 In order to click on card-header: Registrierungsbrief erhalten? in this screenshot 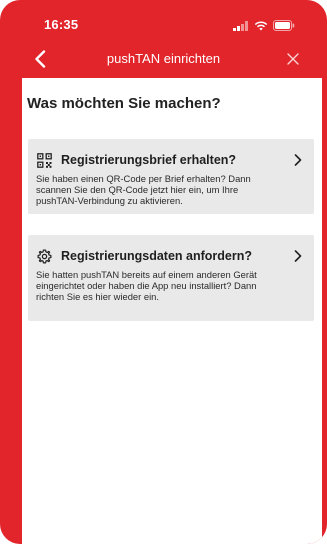, I will do `click(170, 160)`.